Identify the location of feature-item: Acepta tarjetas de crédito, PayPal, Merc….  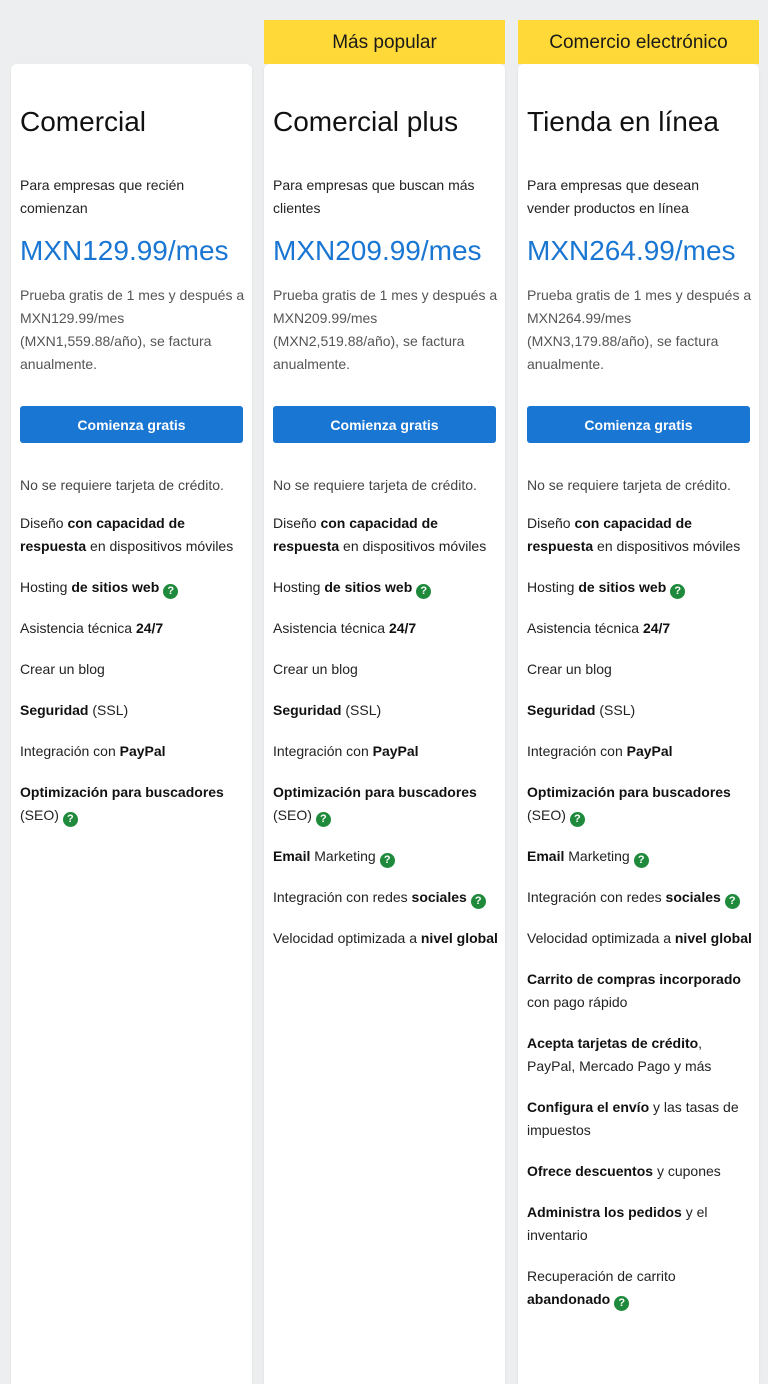
(640, 1055).